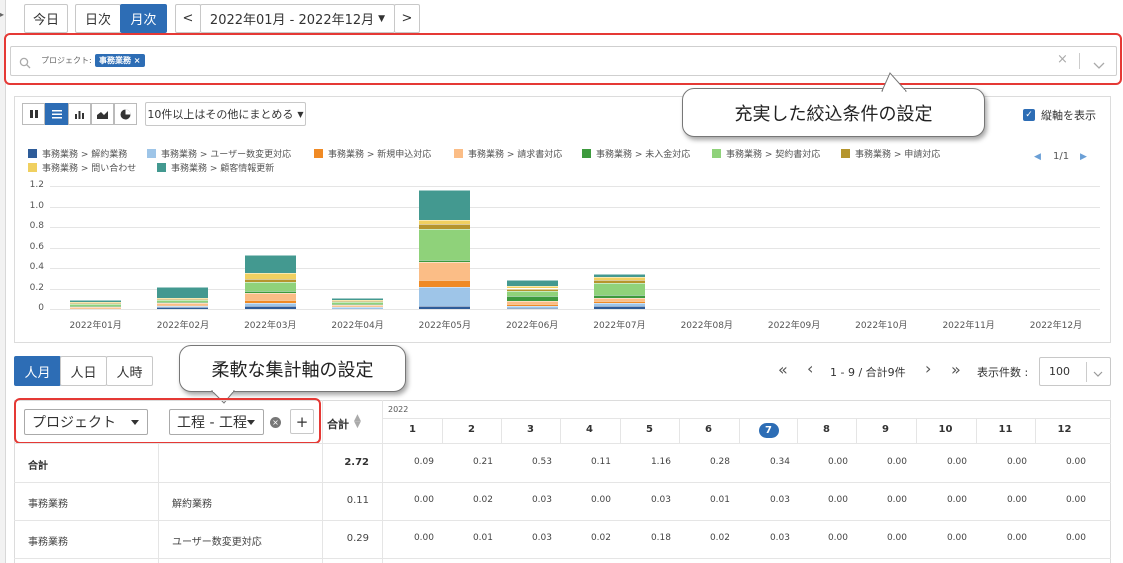 The width and height of the screenshot is (1123, 563). Describe the element at coordinates (1065, 429) in the screenshot. I see `month-header: 12` at that location.